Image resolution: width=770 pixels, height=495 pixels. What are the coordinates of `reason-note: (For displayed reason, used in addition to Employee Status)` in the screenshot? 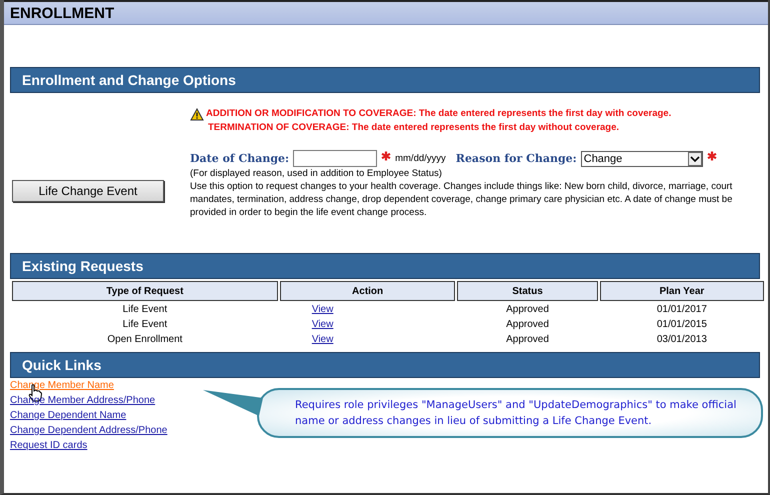 It's located at (316, 173).